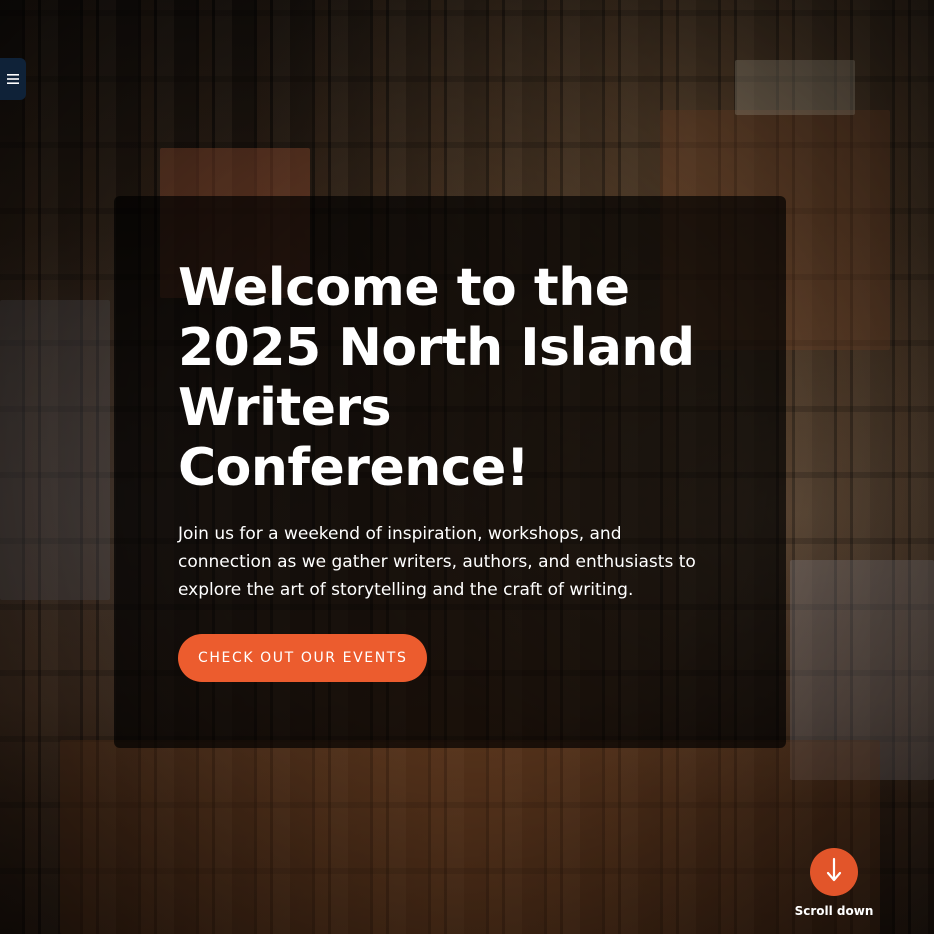  I want to click on scroll-down-button: Scroll down, so click(834, 883).